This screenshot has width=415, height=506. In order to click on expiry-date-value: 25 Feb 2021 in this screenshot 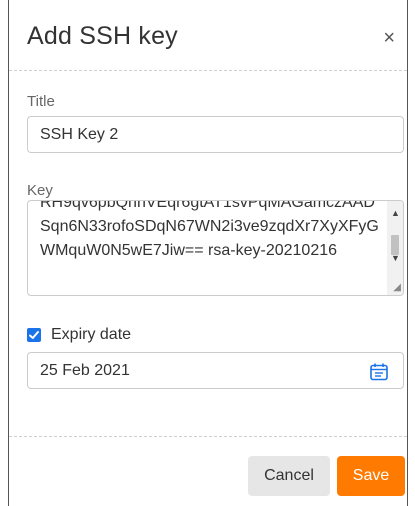, I will do `click(85, 370)`.